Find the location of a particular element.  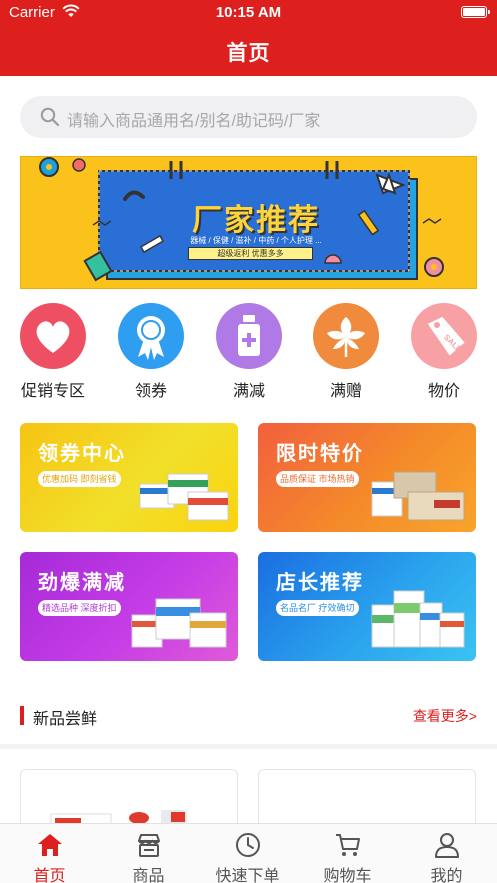

page-title: 首页 is located at coordinates (248, 53).